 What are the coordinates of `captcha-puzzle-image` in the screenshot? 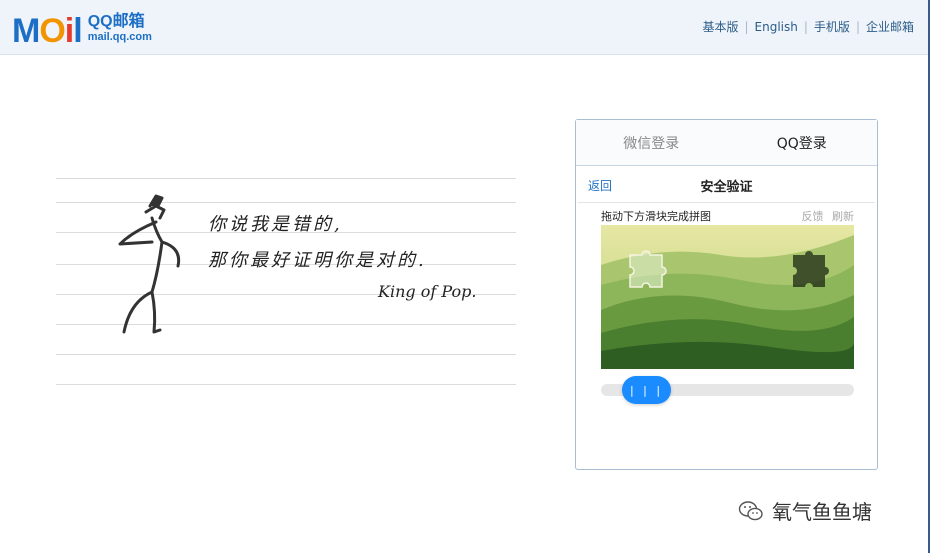 It's located at (727, 297).